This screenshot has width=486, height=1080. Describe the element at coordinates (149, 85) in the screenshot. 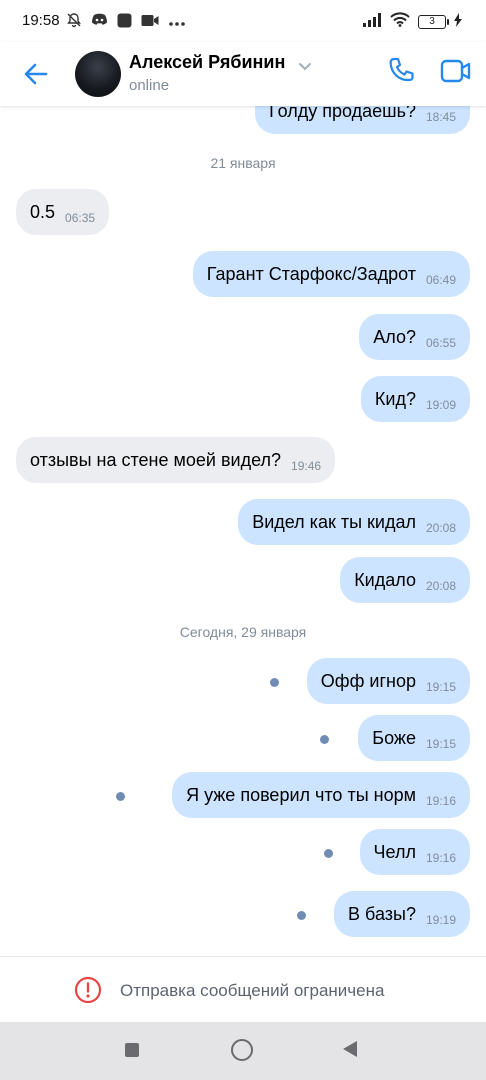

I see `online-status: online` at that location.